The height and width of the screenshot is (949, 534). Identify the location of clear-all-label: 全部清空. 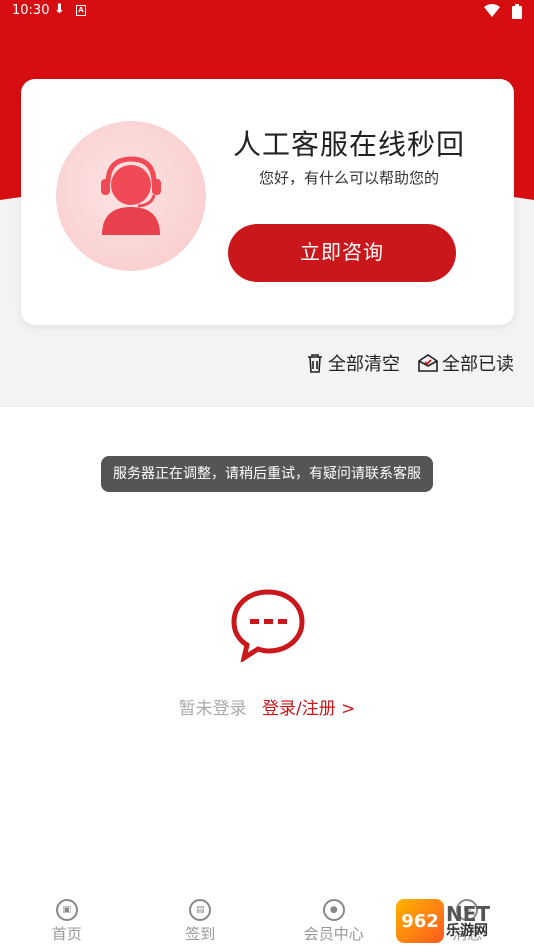
(364, 364).